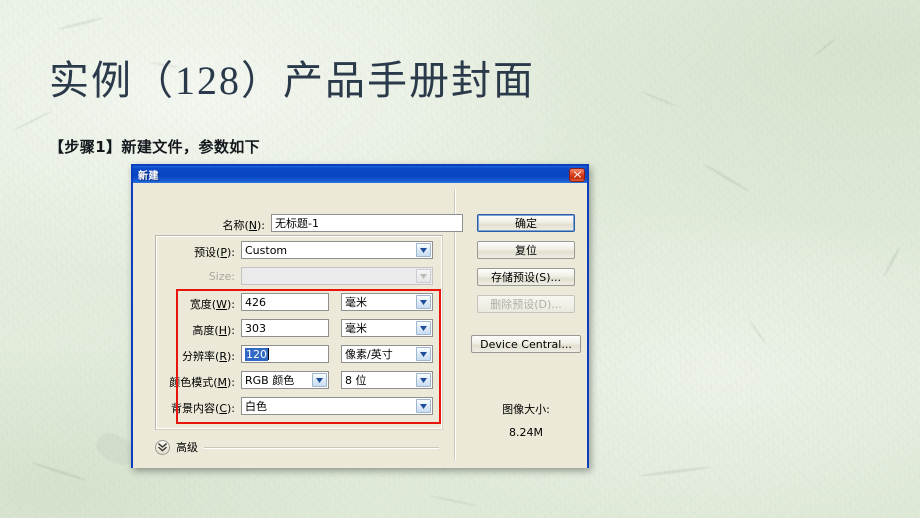 This screenshot has width=920, height=518. I want to click on name-input: 无标题-1, so click(367, 223).